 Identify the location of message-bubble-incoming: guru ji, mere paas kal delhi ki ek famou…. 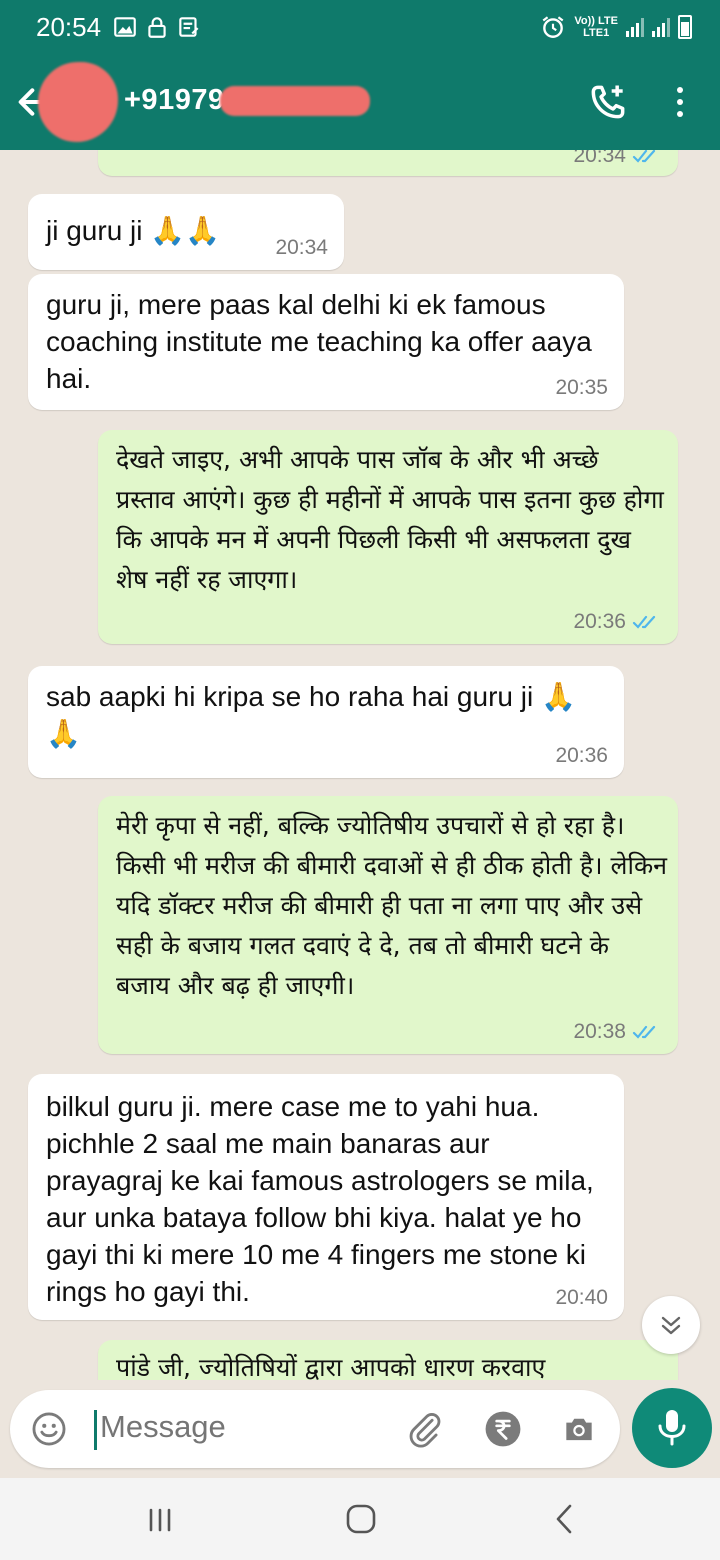
(326, 342).